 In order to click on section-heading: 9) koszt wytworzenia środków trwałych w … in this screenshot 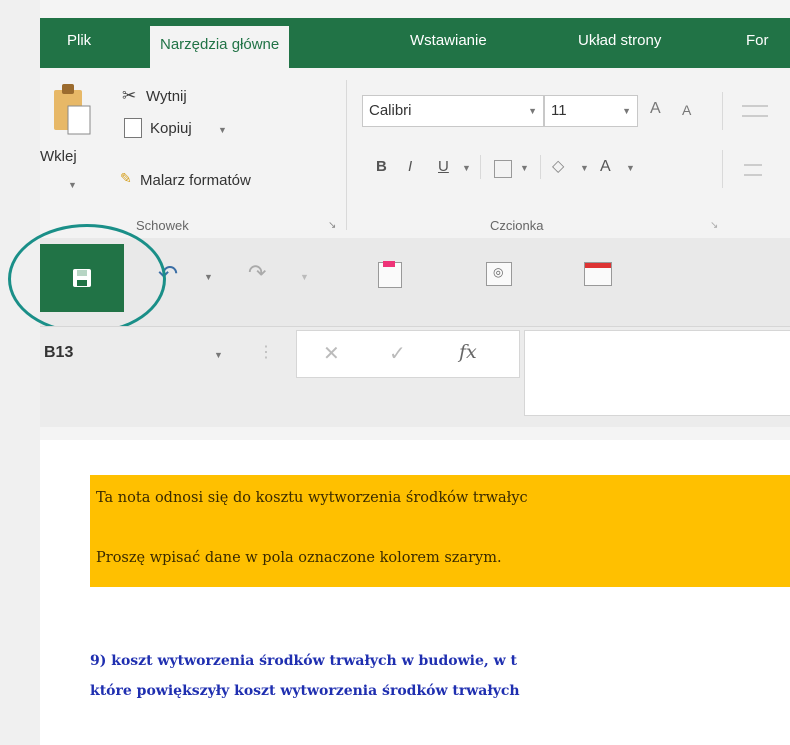, I will do `click(304, 661)`.